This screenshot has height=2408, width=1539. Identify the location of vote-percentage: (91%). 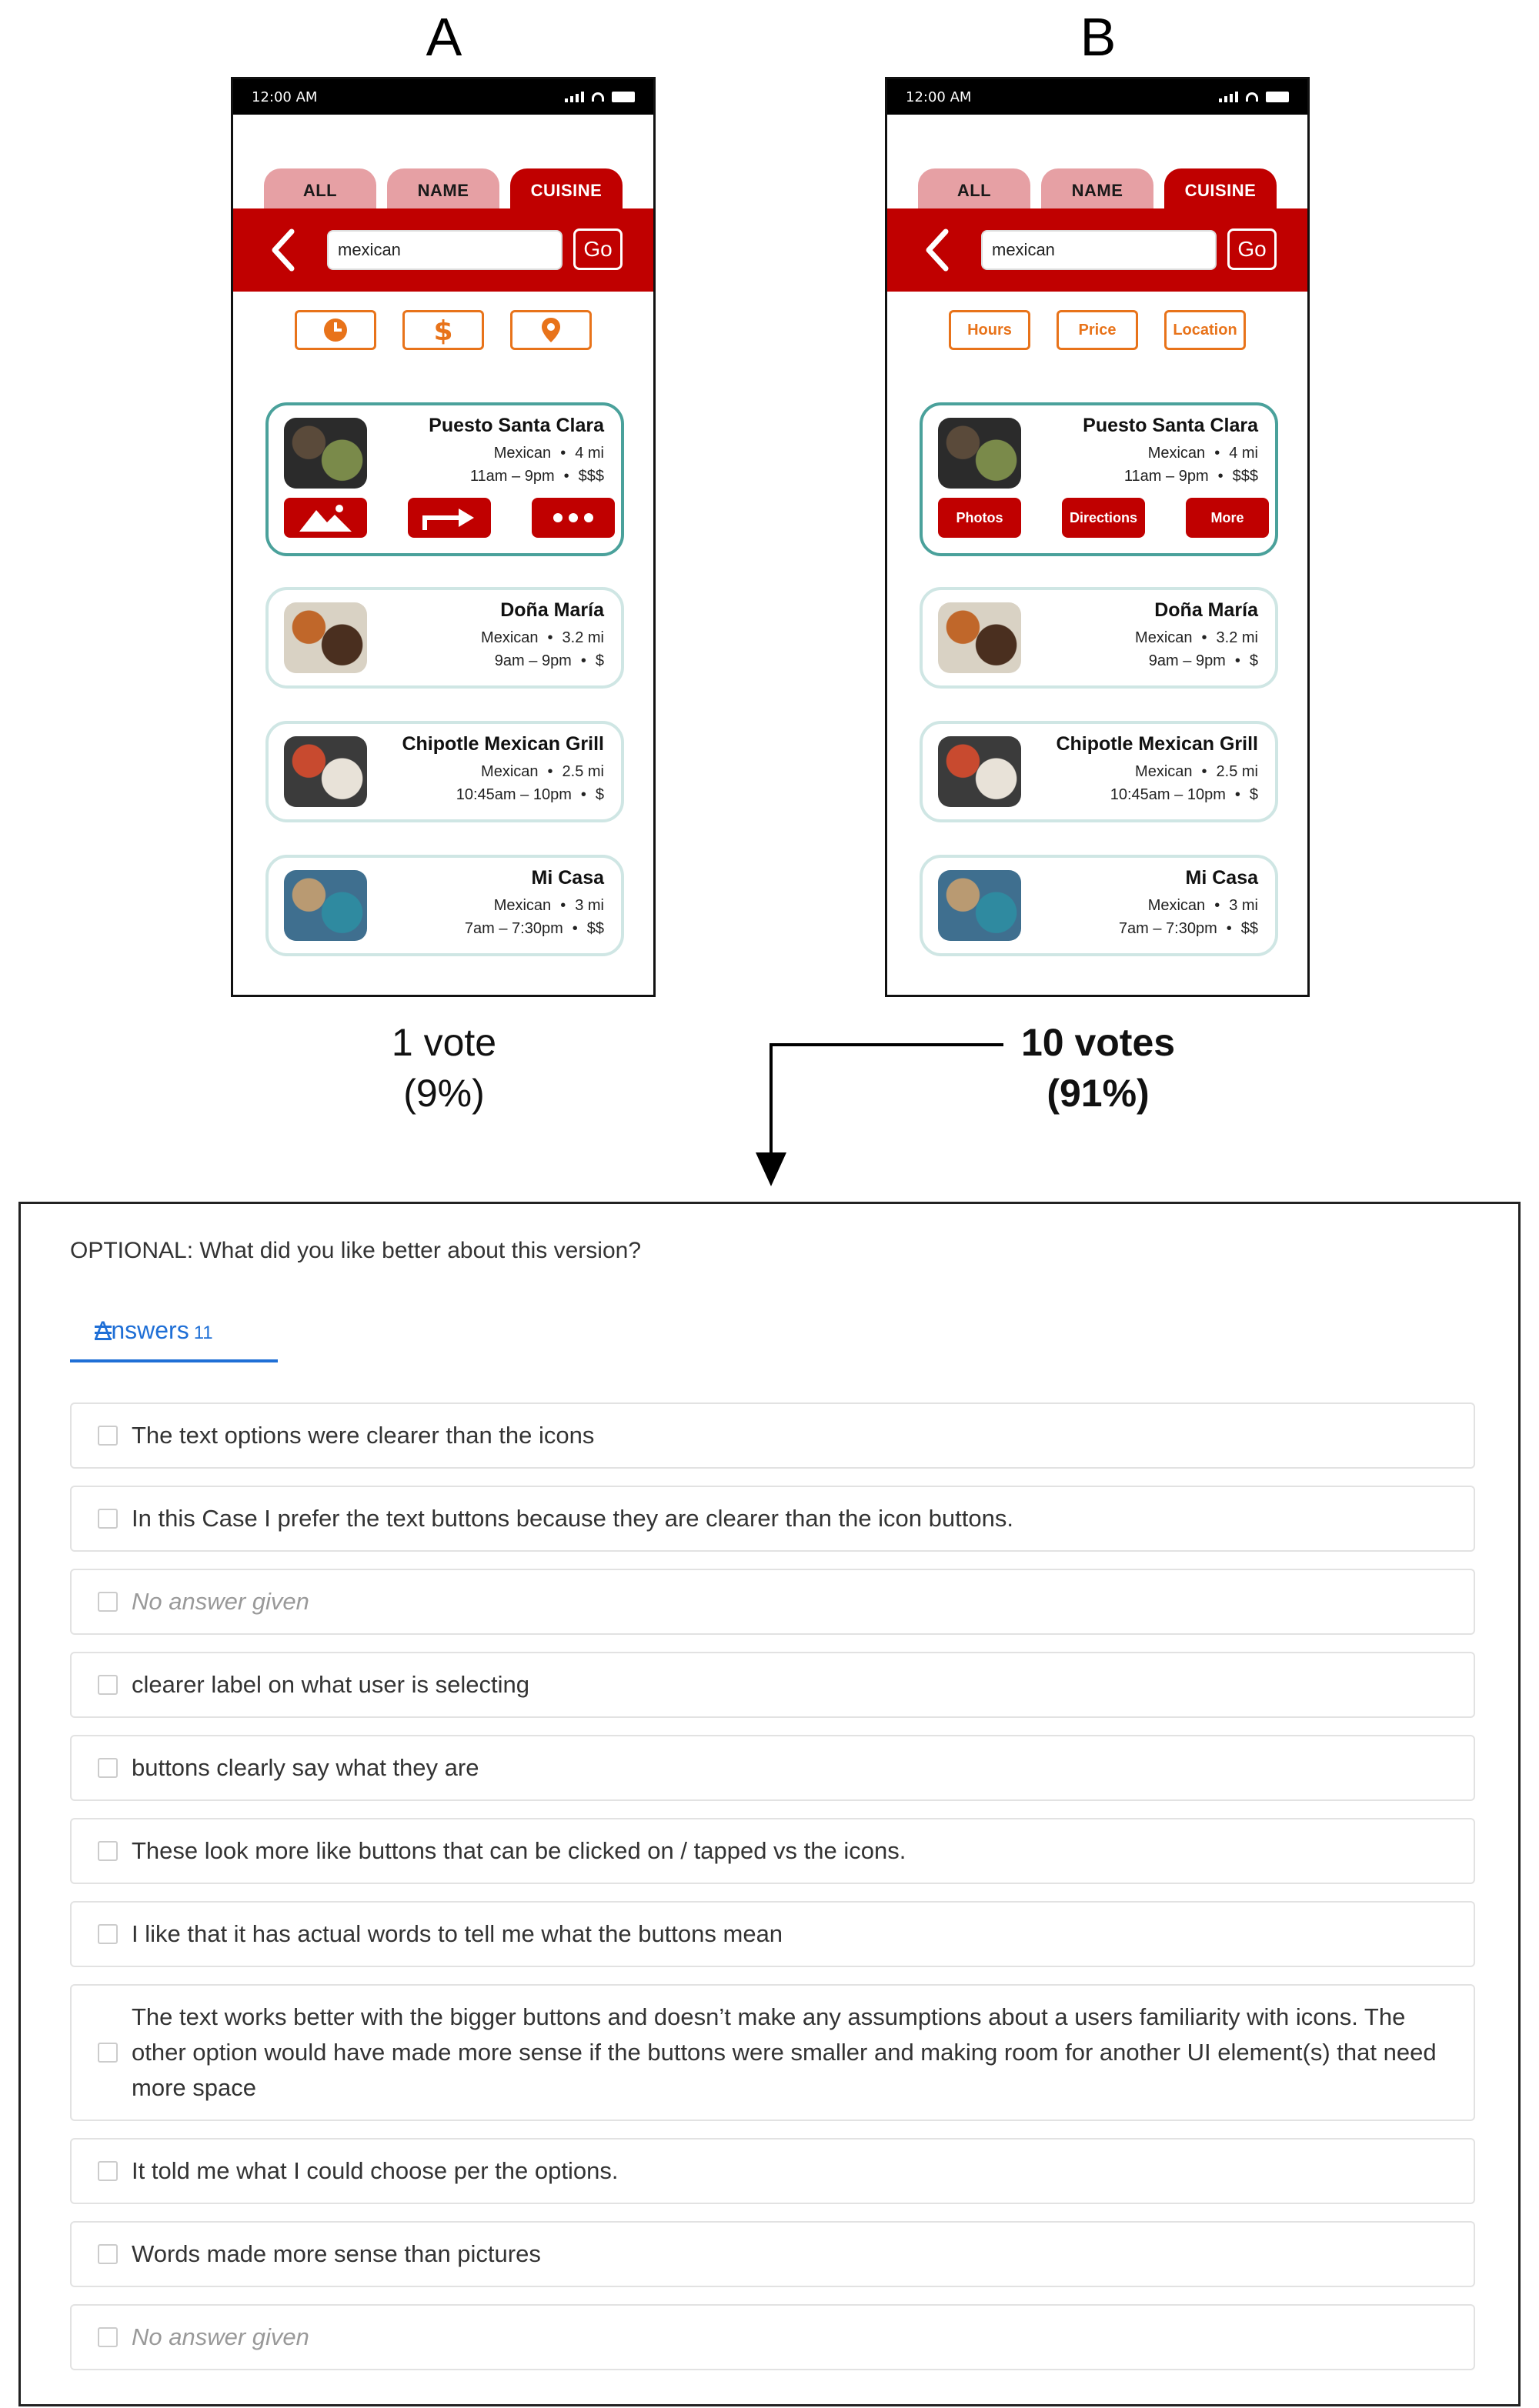
(1098, 1093).